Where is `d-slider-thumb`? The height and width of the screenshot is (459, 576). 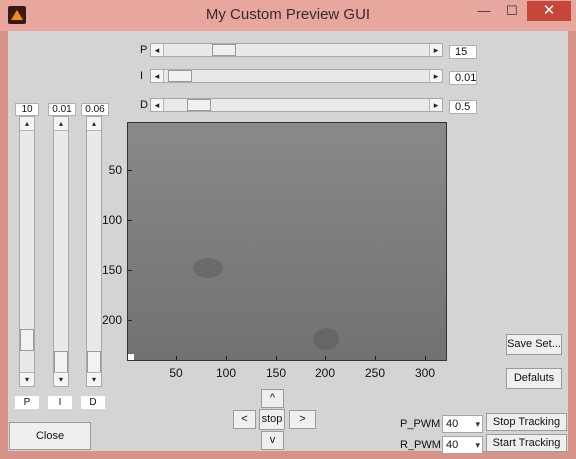 d-slider-thumb is located at coordinates (199, 105).